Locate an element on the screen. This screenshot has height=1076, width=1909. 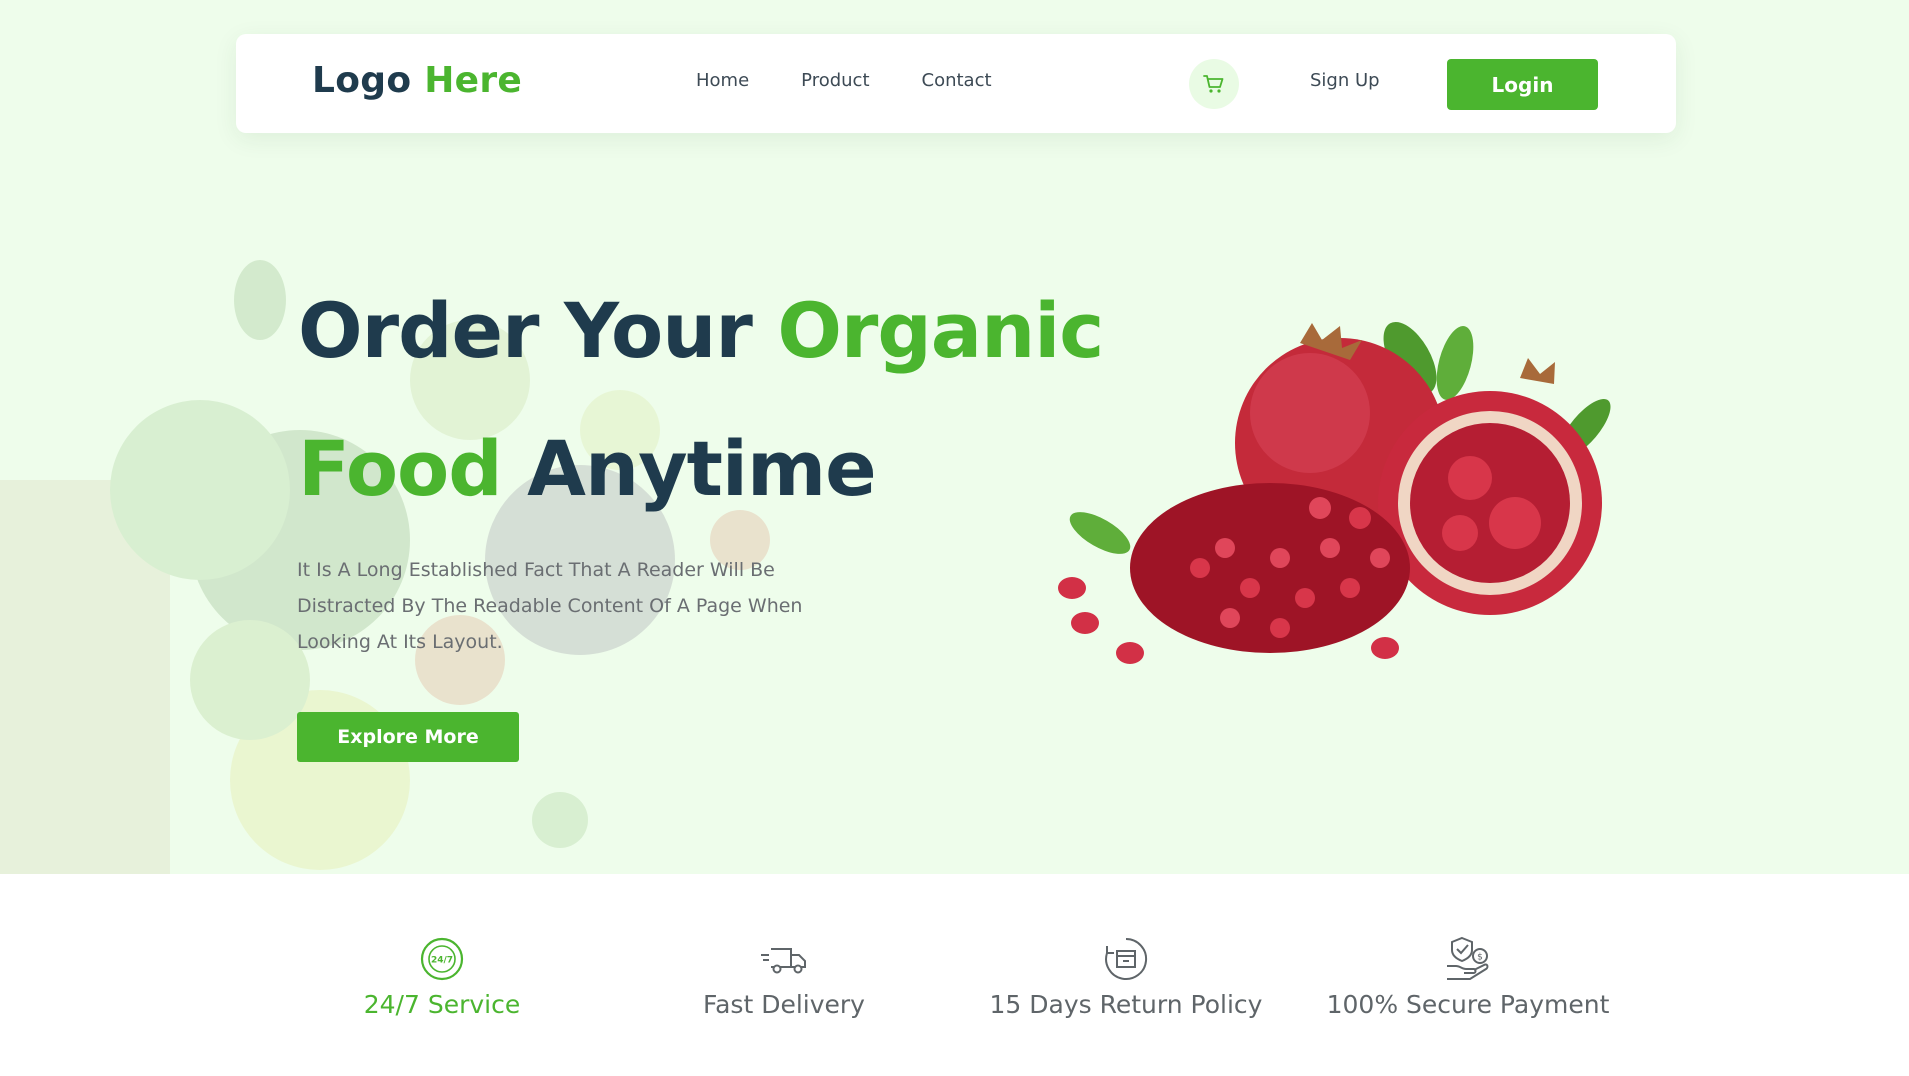
feature-label: 15 Days Return Policy is located at coordinates (1126, 1004).